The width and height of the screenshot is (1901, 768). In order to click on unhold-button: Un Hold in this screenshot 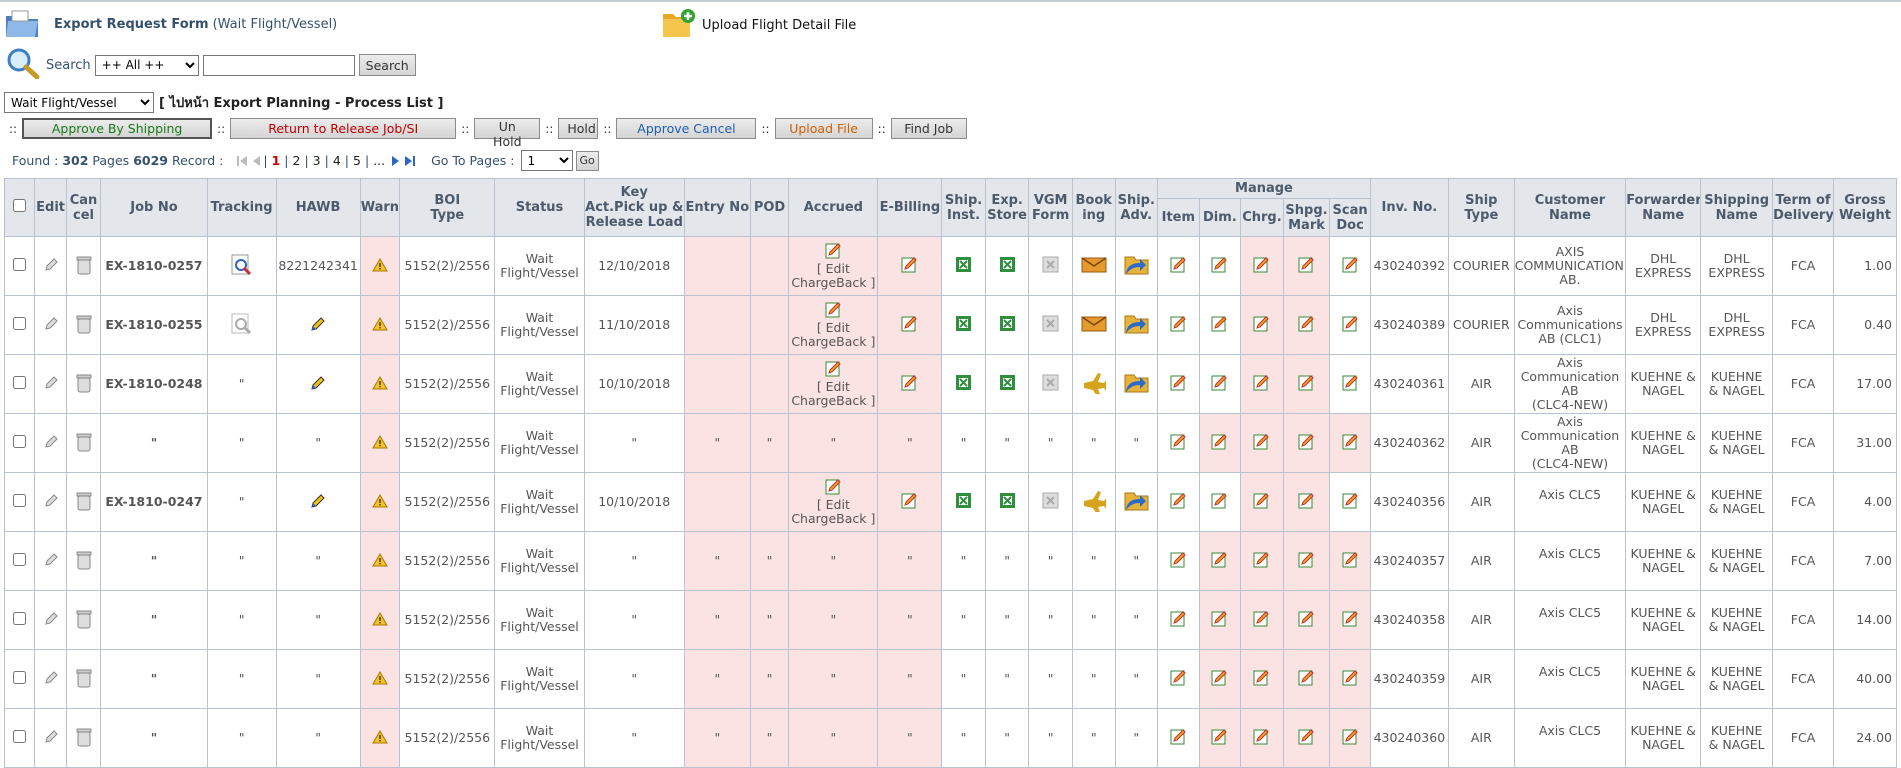, I will do `click(507, 133)`.